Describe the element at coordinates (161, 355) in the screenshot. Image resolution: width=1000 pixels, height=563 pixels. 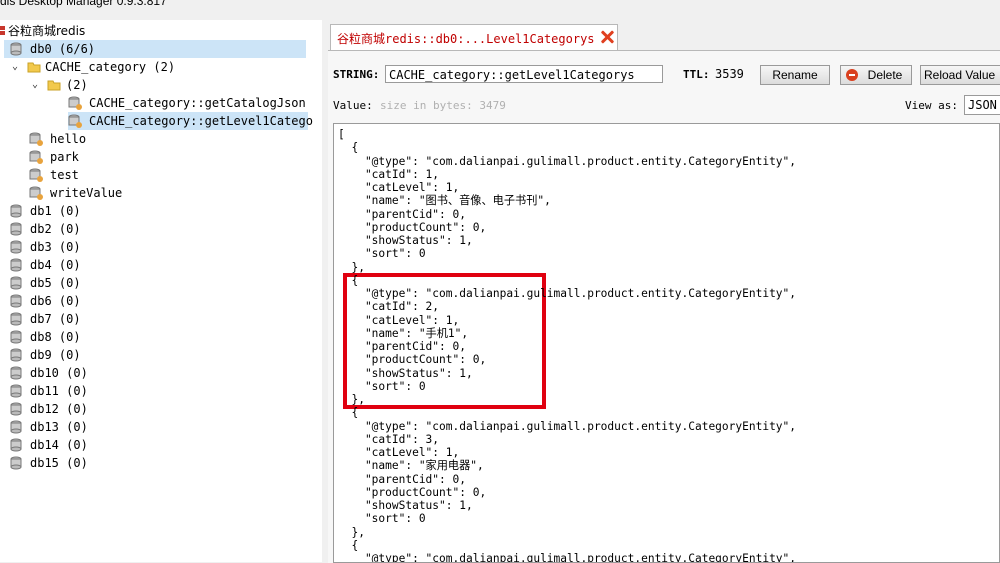
I see `tree-db-item: db9 (0)` at that location.